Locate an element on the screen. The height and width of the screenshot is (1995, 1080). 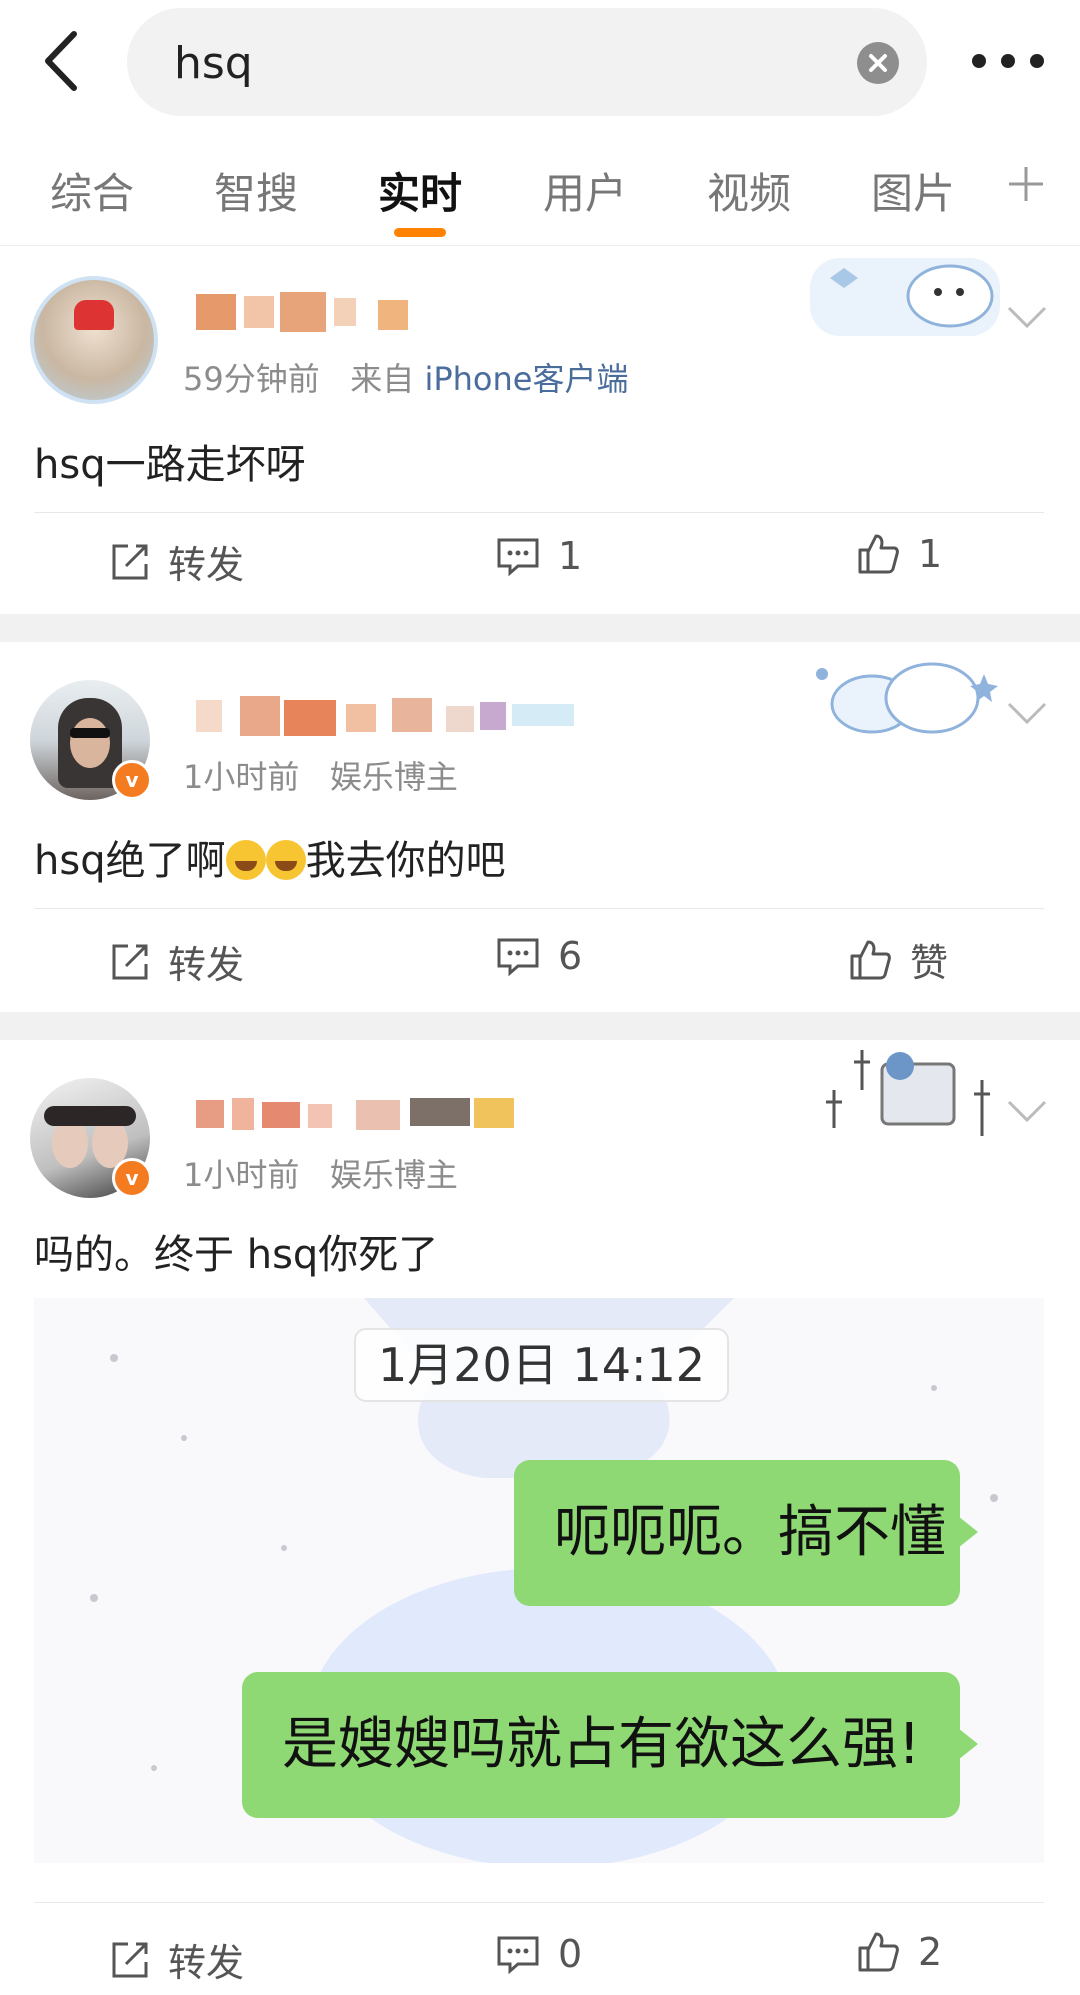
tab-images: 图片 is located at coordinates (913, 190).